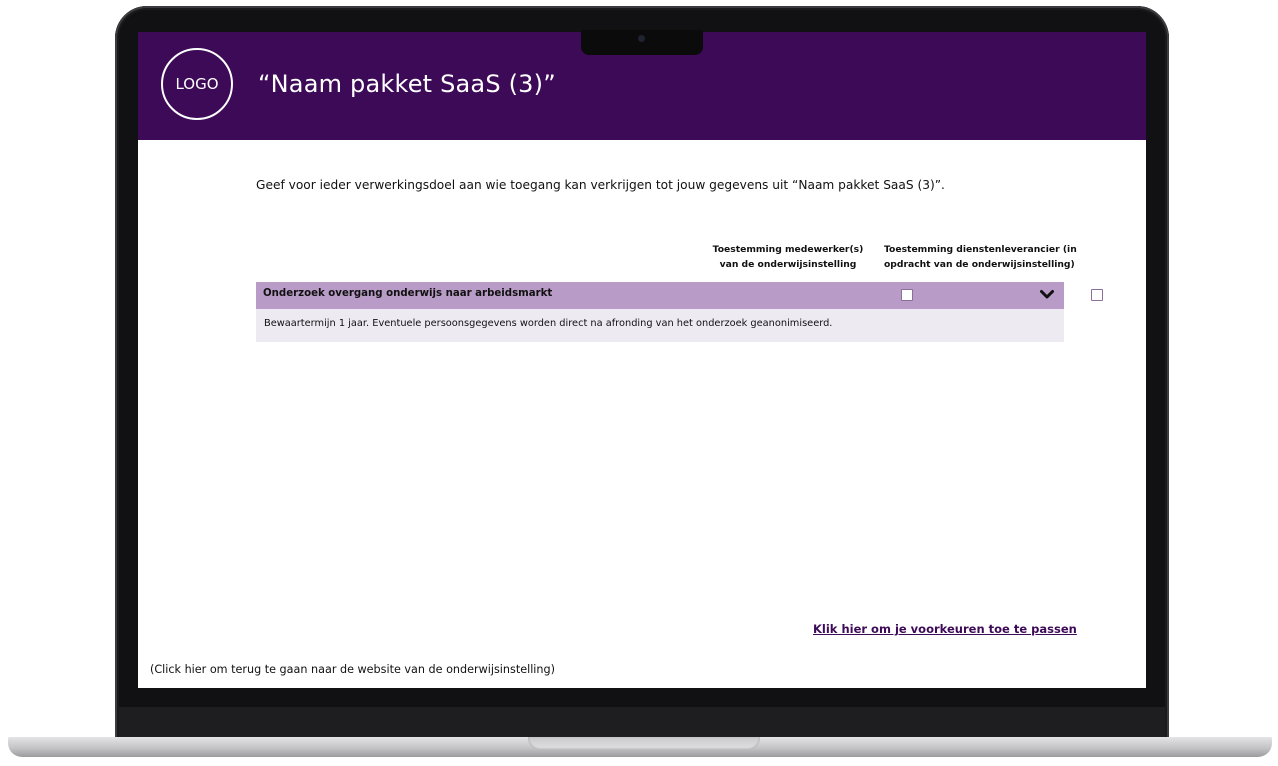 The width and height of the screenshot is (1278, 766). I want to click on logo: LOGO, so click(197, 84).